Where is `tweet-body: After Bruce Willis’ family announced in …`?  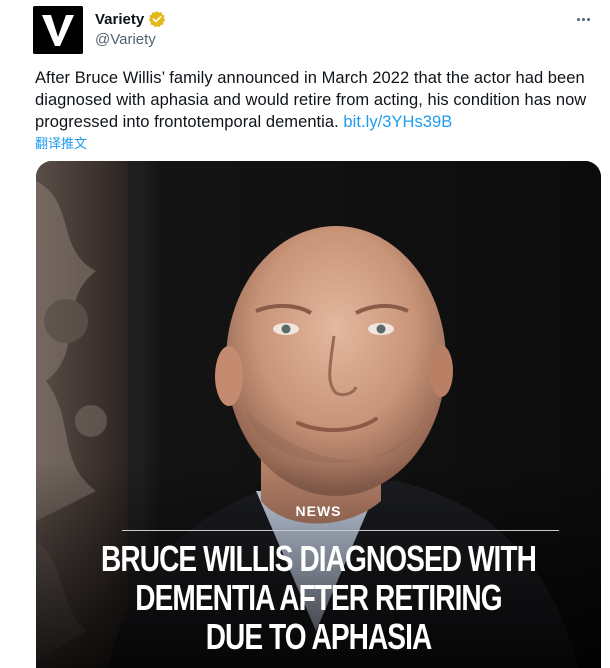 tweet-body: After Bruce Willis’ family announced in … is located at coordinates (311, 100).